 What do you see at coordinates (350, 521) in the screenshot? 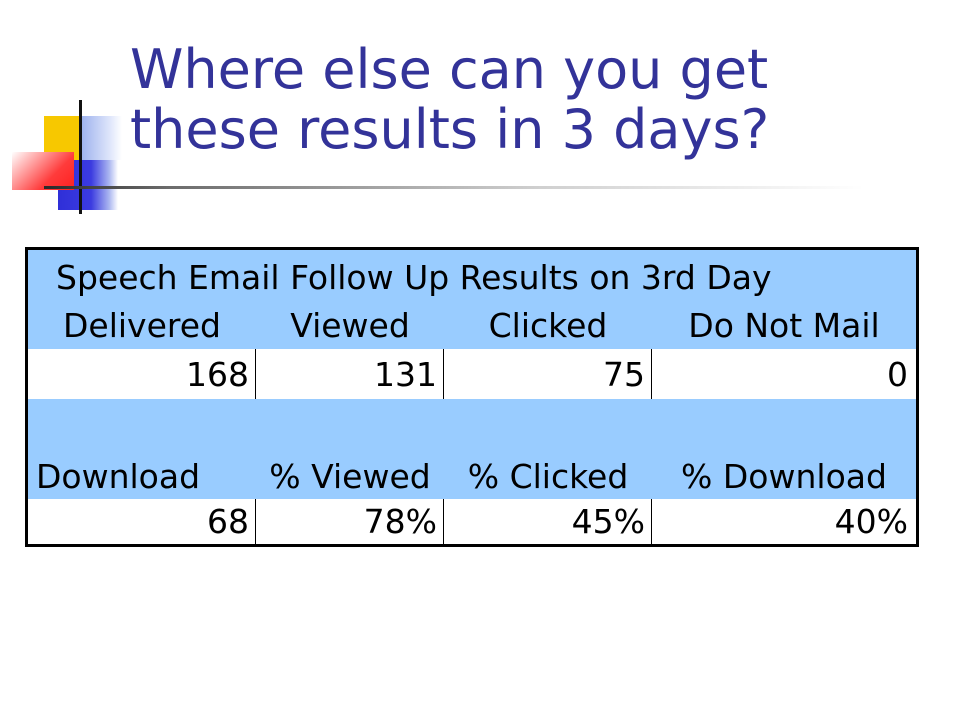
I see `value-pct-viewed: 78%` at bounding box center [350, 521].